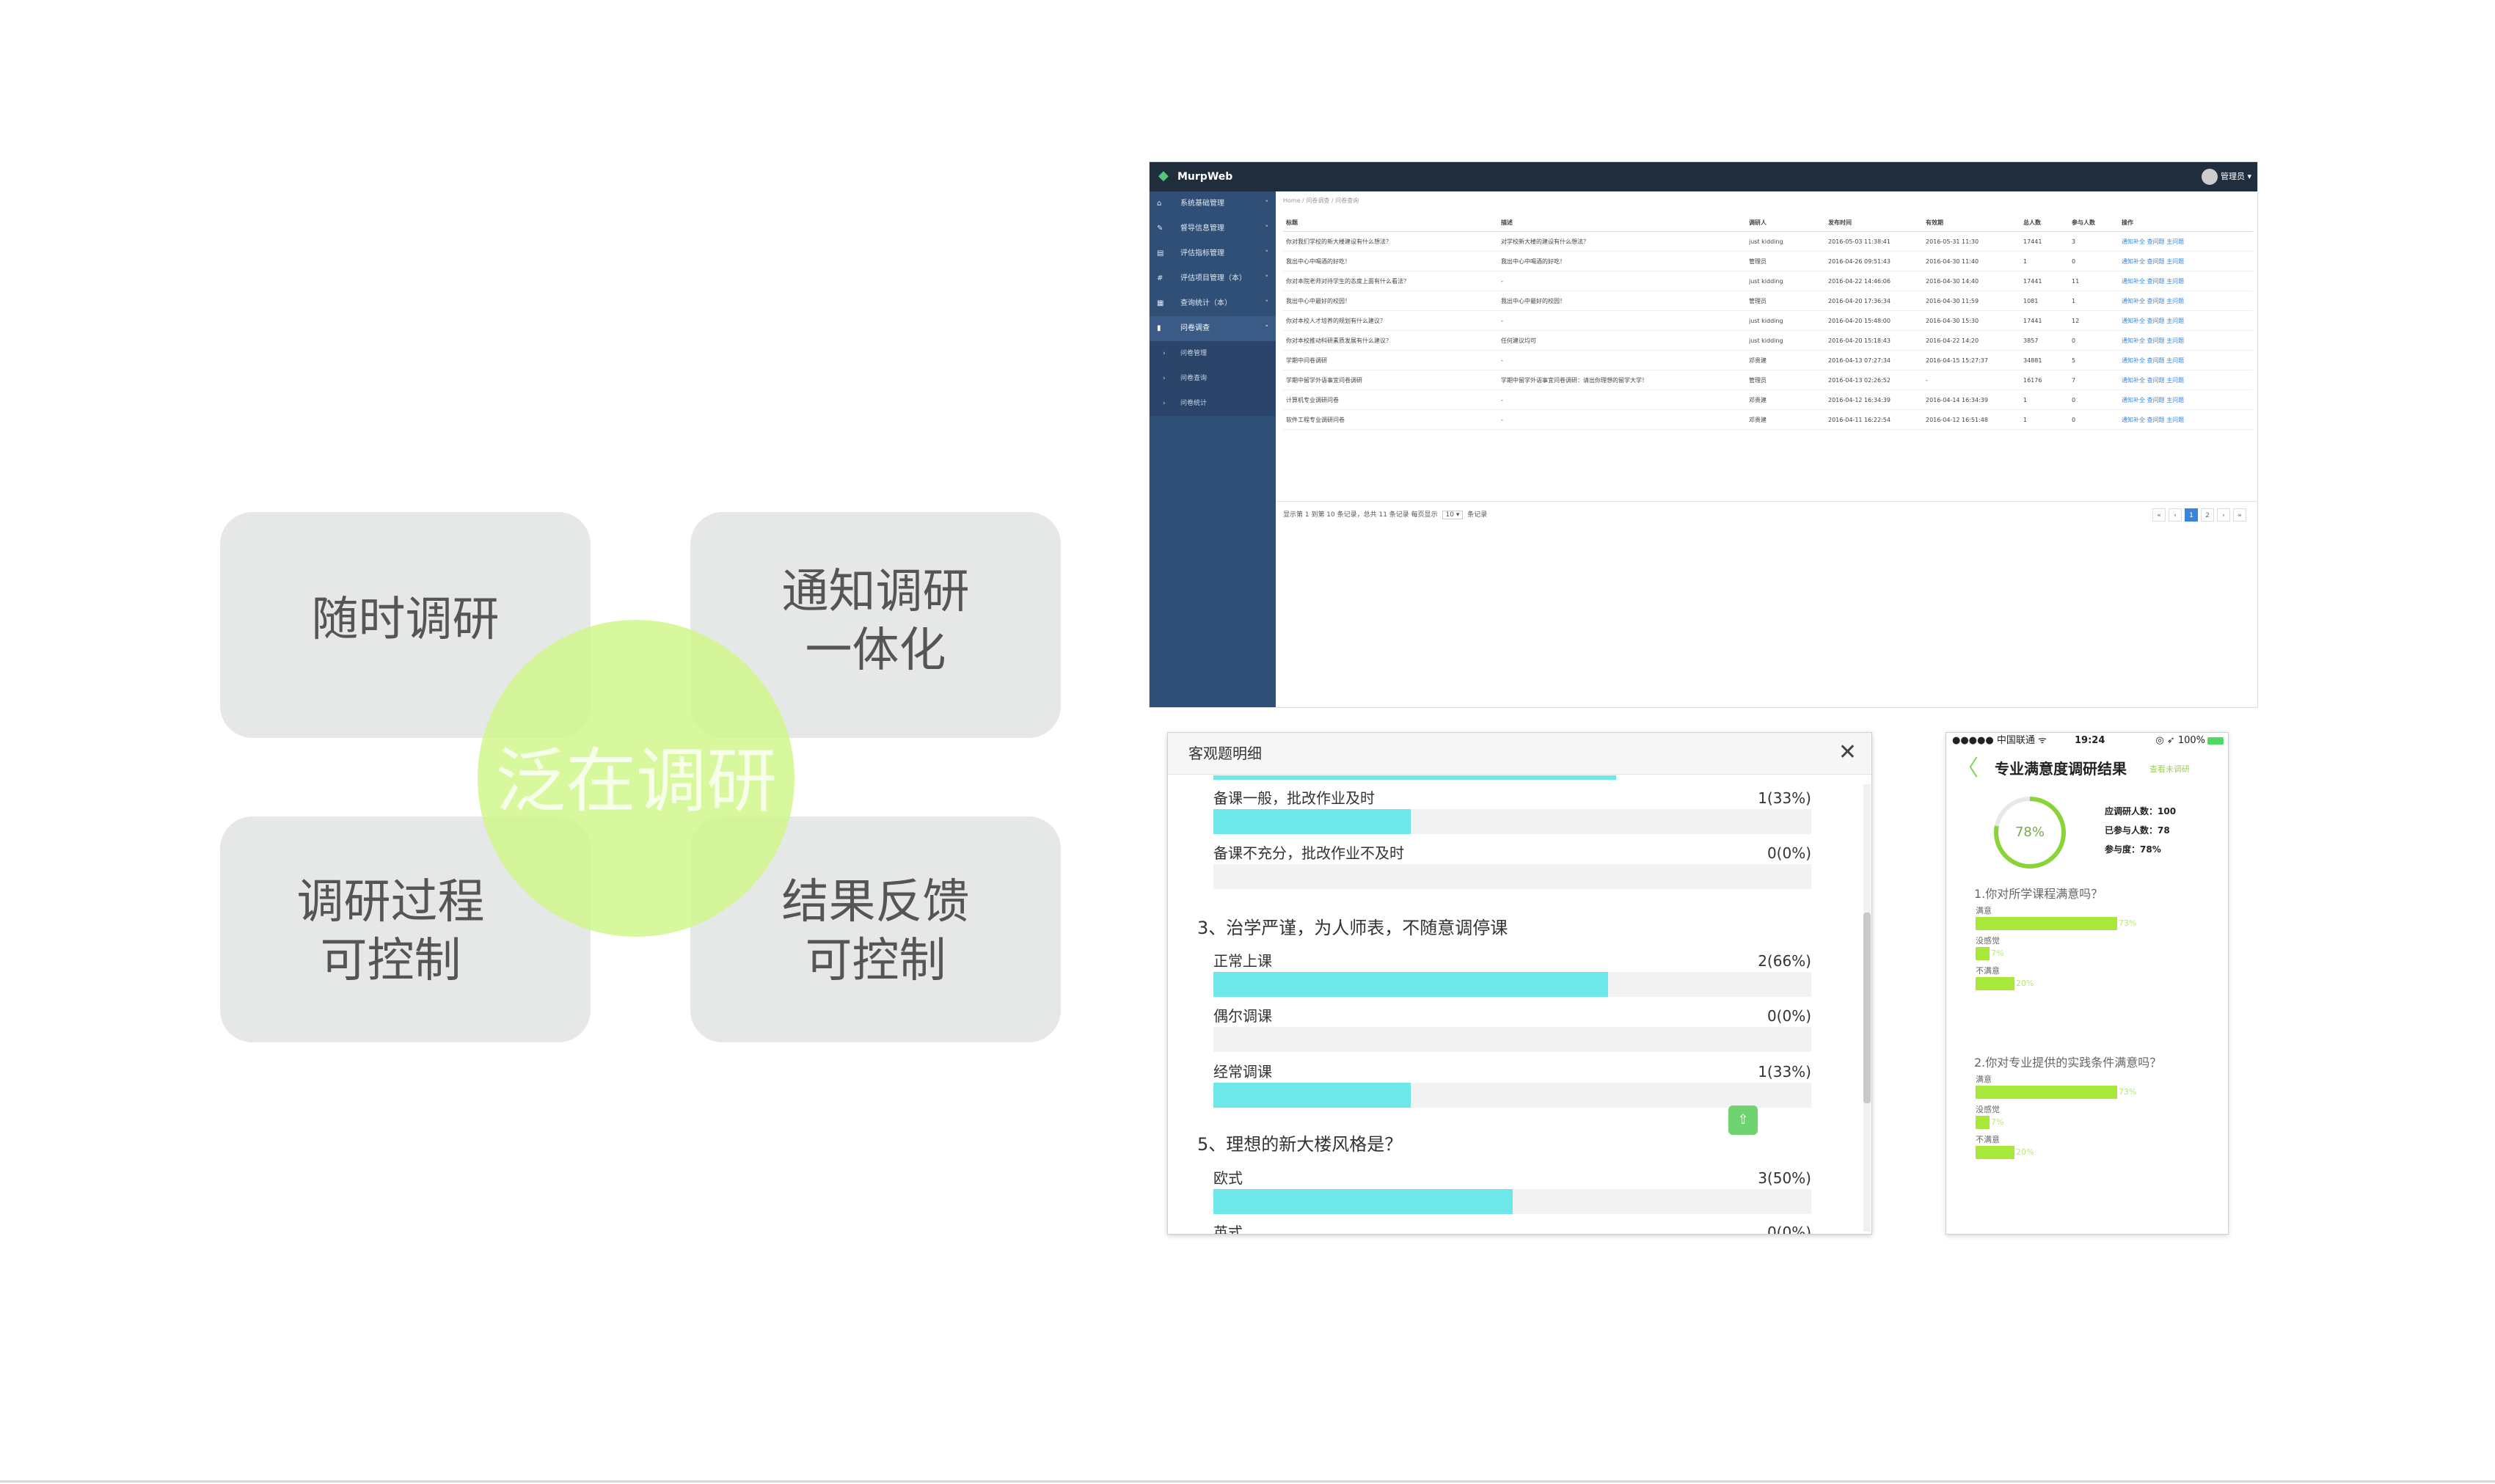 This screenshot has height=1484, width=2495. What do you see at coordinates (875, 961) in the screenshot?
I see `concept-label-bottom-right-2: 可控制` at bounding box center [875, 961].